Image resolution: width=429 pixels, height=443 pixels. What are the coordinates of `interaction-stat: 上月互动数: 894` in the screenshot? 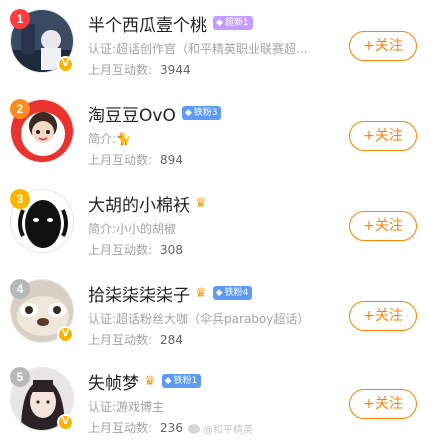 It's located at (135, 159).